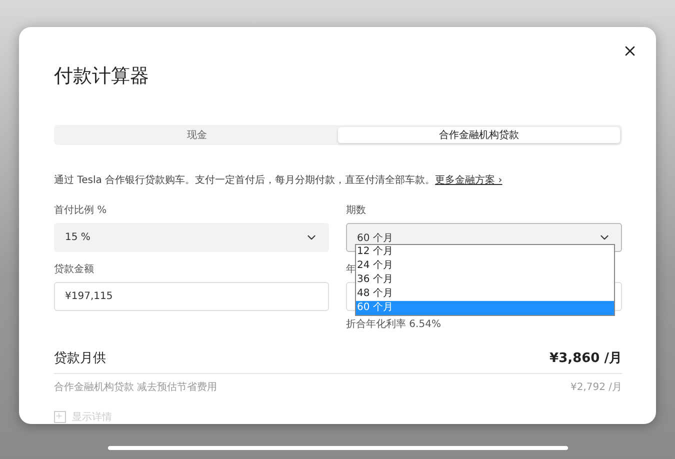 This screenshot has height=459, width=675. I want to click on monthly-payment-value: ¥3,860 /月, so click(586, 358).